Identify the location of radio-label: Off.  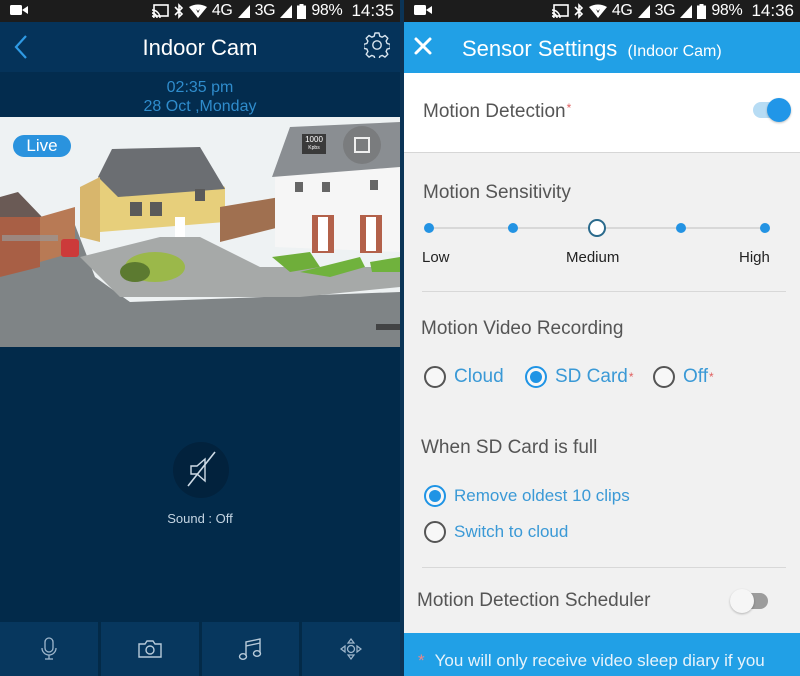
(695, 376).